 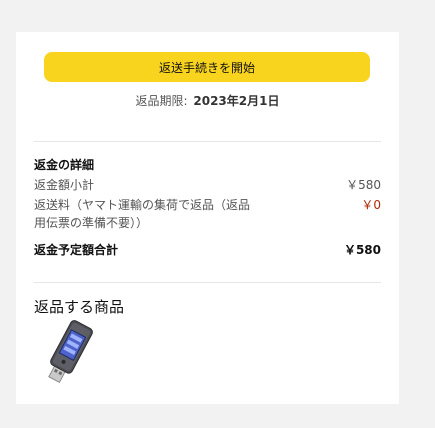 I want to click on refund-total-value: ￥580, so click(x=362, y=250).